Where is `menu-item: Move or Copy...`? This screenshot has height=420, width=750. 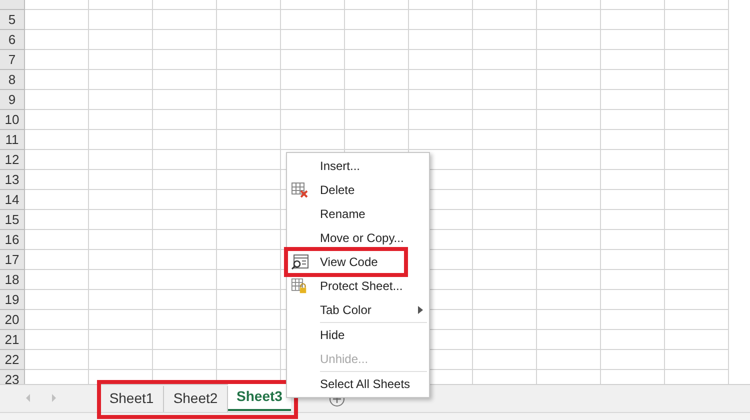 menu-item: Move or Copy... is located at coordinates (358, 238).